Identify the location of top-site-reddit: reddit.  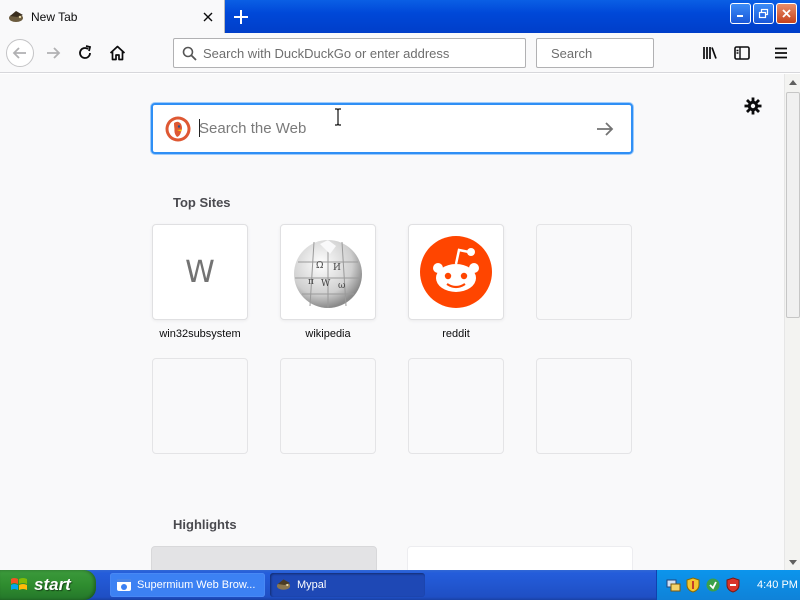
(456, 282).